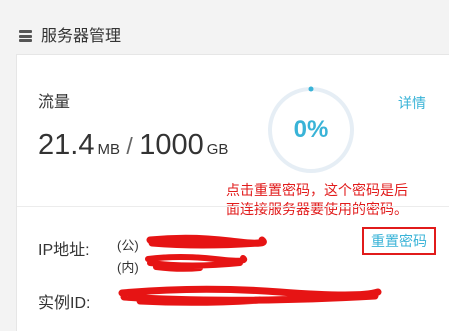 This screenshot has width=449, height=331. Describe the element at coordinates (399, 241) in the screenshot. I see `reset-password-link: 重置密码` at that location.